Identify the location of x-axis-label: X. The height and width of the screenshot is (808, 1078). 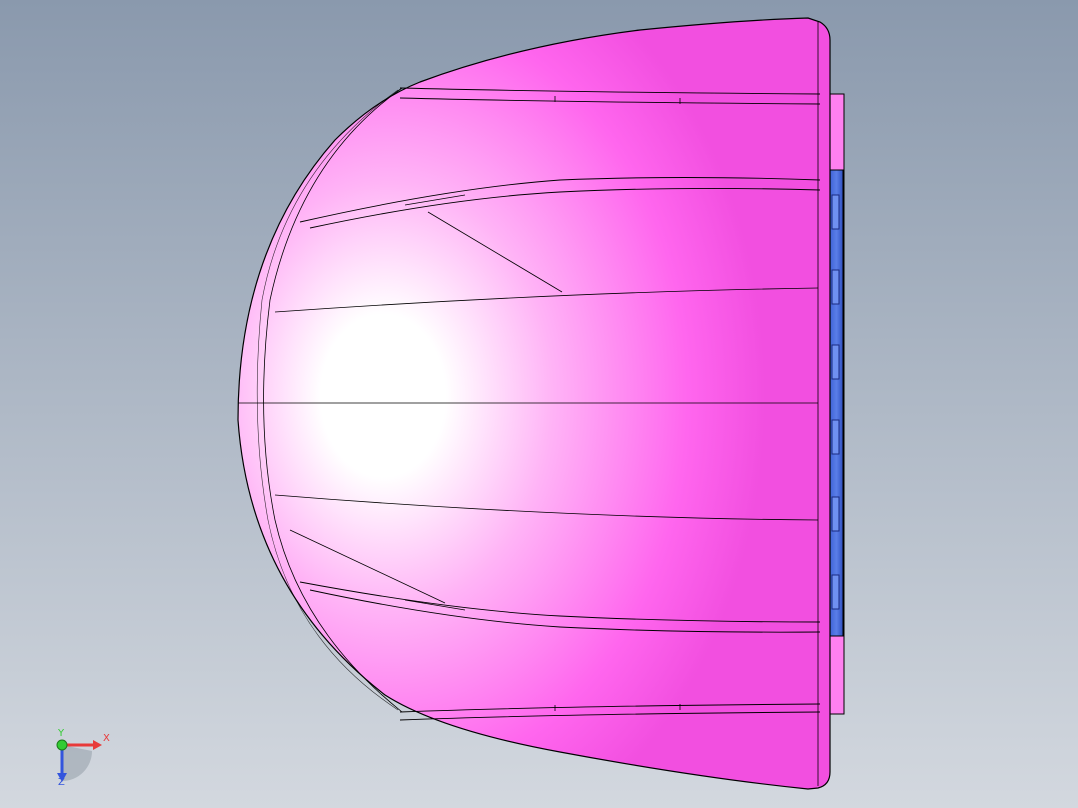
(106, 738).